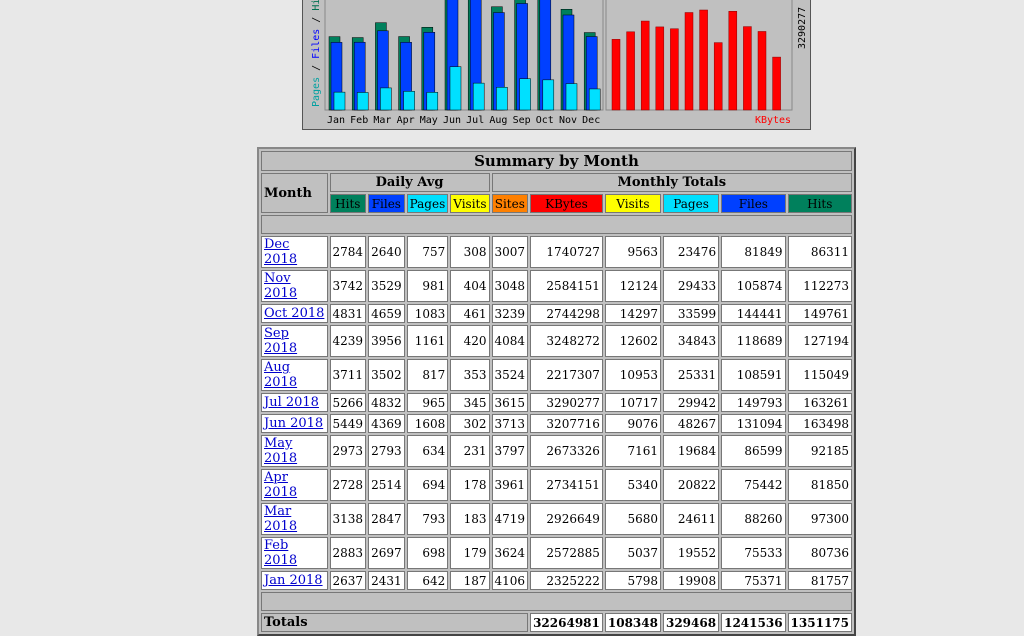 The width and height of the screenshot is (1024, 636). Describe the element at coordinates (566, 341) in the screenshot. I see `kbytes-cell: 3248272` at that location.